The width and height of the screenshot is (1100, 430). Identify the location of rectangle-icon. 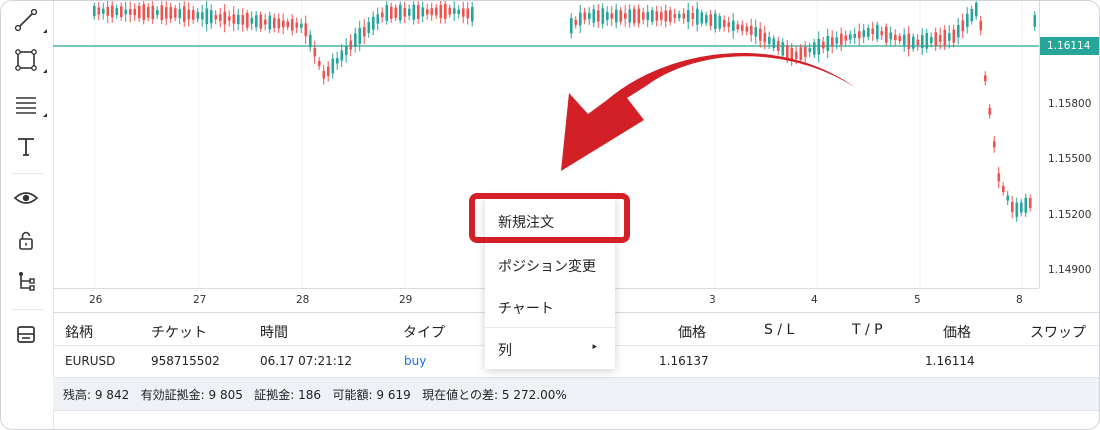
(29, 60).